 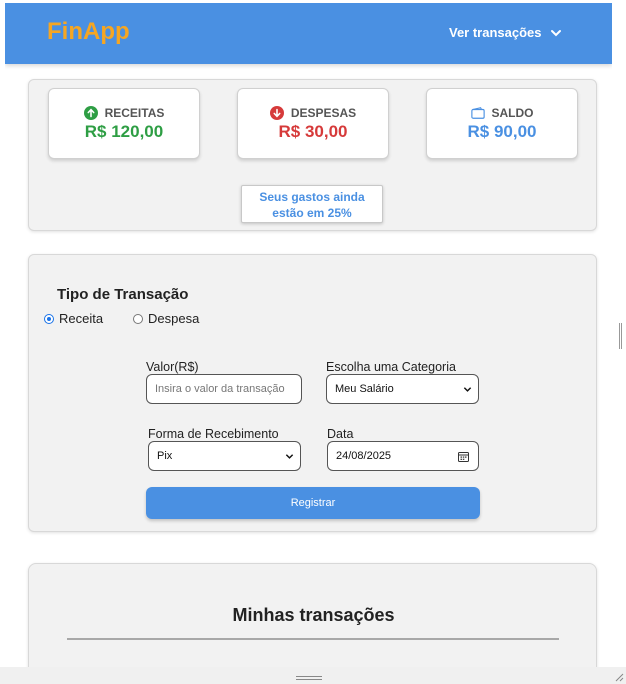 What do you see at coordinates (220, 389) in the screenshot?
I see `value-placeholder: Insira o valor da transação` at bounding box center [220, 389].